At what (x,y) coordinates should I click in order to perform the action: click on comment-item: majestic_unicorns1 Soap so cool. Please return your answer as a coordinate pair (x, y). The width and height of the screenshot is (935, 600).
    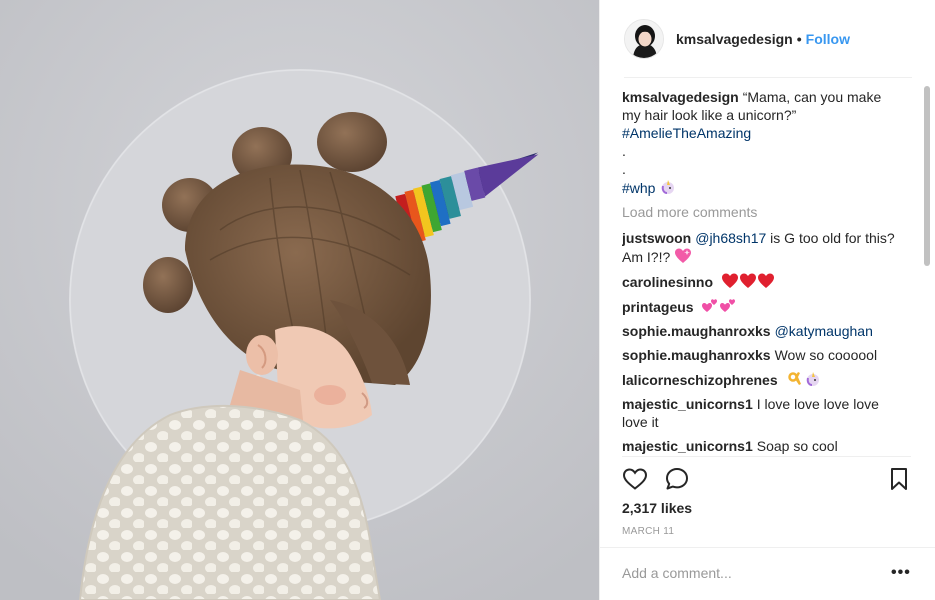
    Looking at the image, I should click on (762, 446).